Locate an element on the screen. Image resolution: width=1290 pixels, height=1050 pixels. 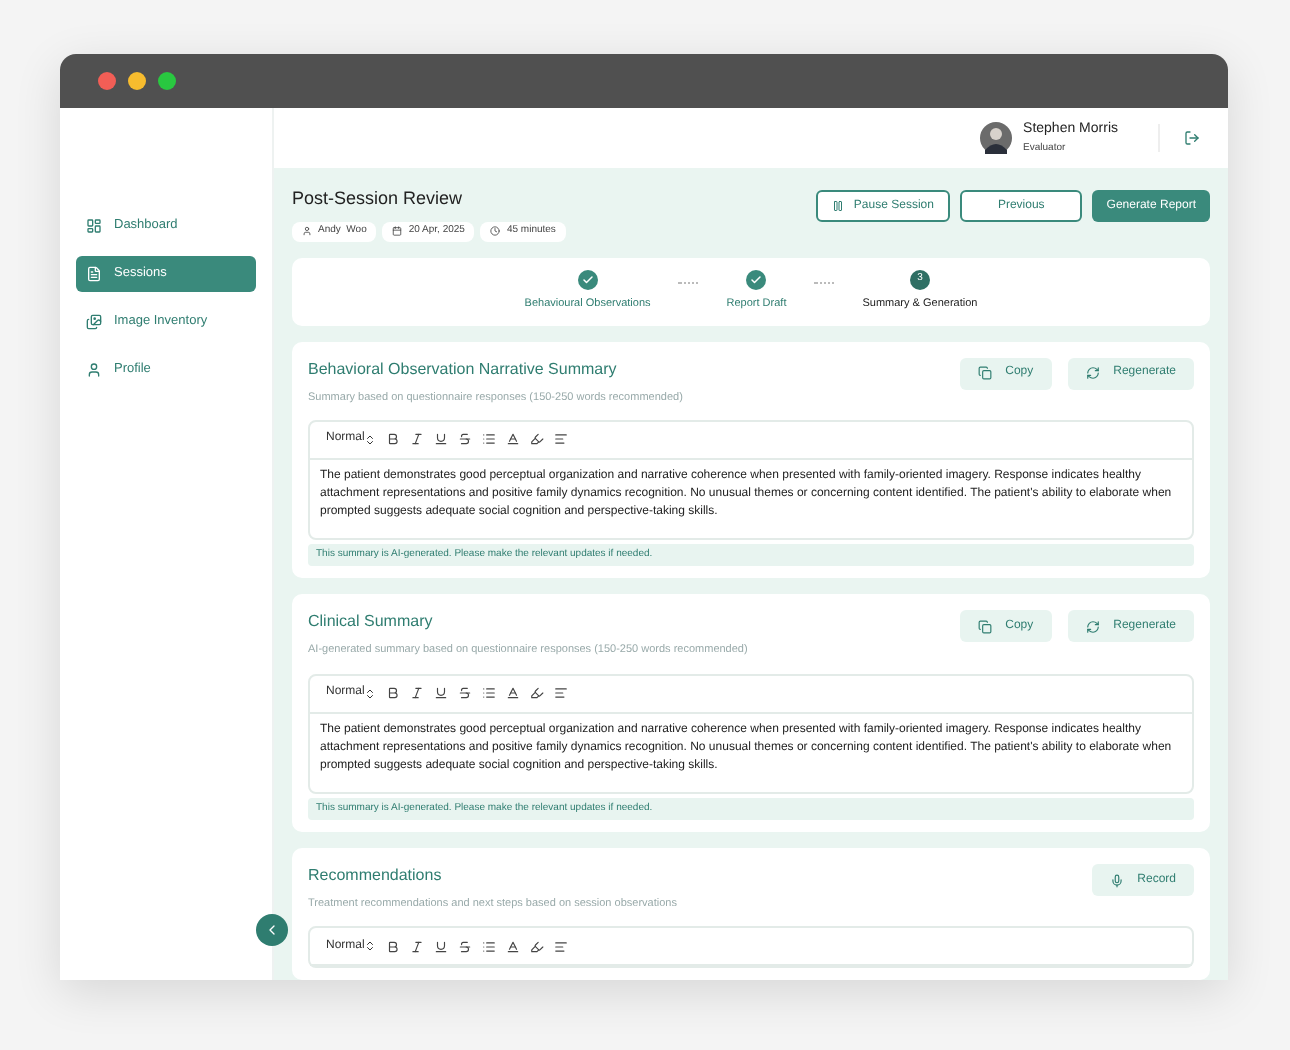
calendar-icon is located at coordinates (397, 231).